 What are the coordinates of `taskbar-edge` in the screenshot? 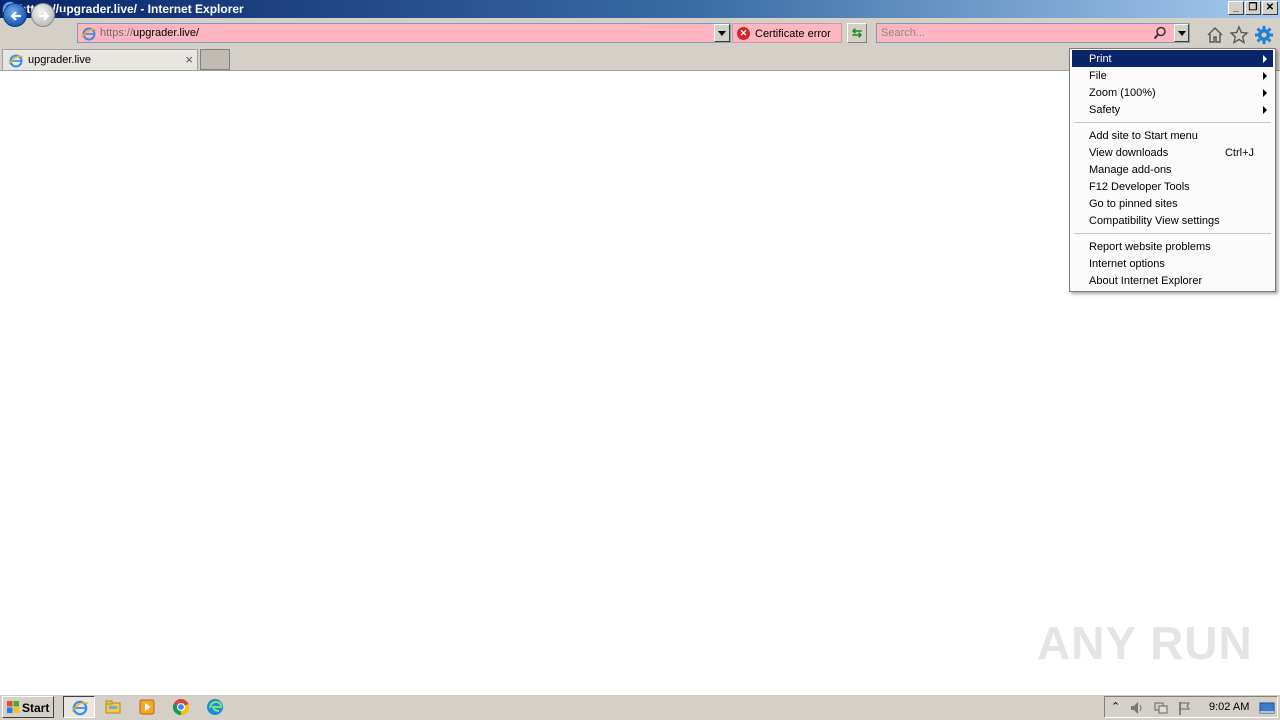 It's located at (215, 707).